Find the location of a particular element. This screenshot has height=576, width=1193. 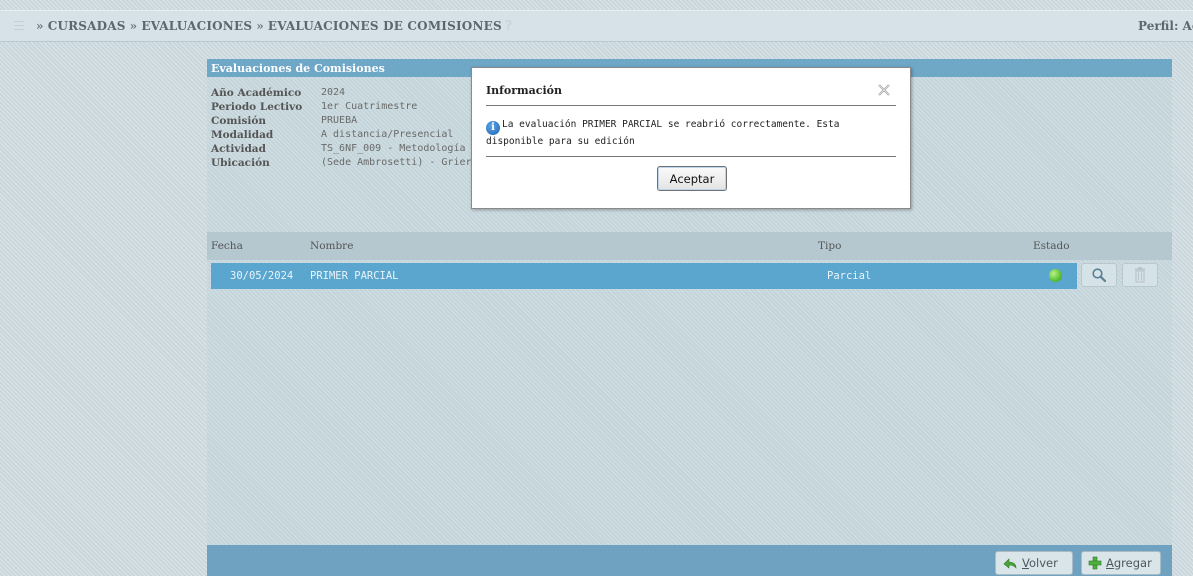

help-icon: ? is located at coordinates (509, 26).